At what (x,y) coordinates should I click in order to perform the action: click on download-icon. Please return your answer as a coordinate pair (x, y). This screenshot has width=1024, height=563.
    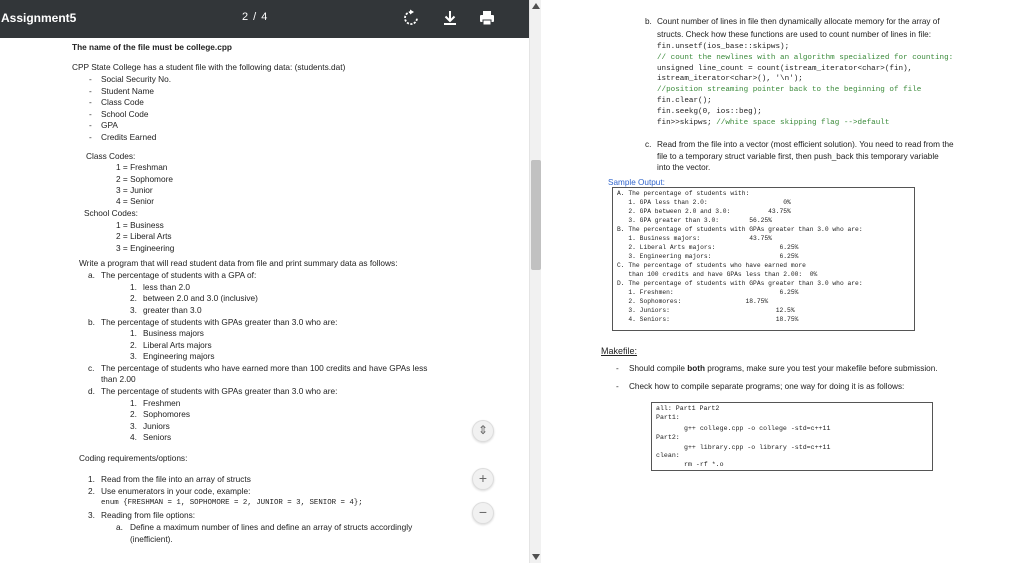
    Looking at the image, I should click on (450, 18).